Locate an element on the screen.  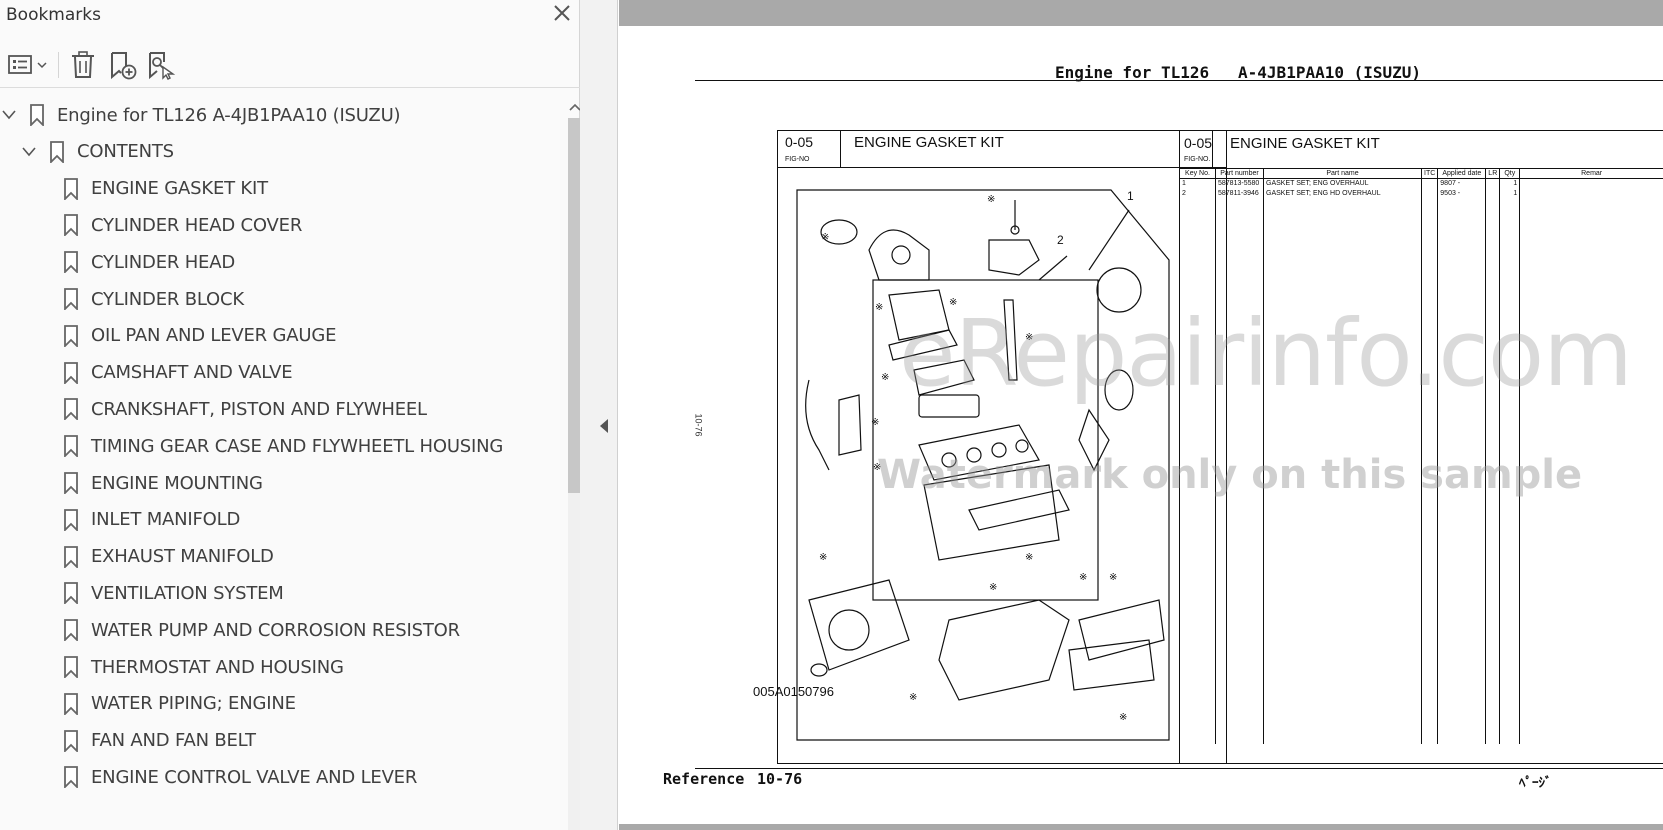
cell-lr is located at coordinates (1492, 193).